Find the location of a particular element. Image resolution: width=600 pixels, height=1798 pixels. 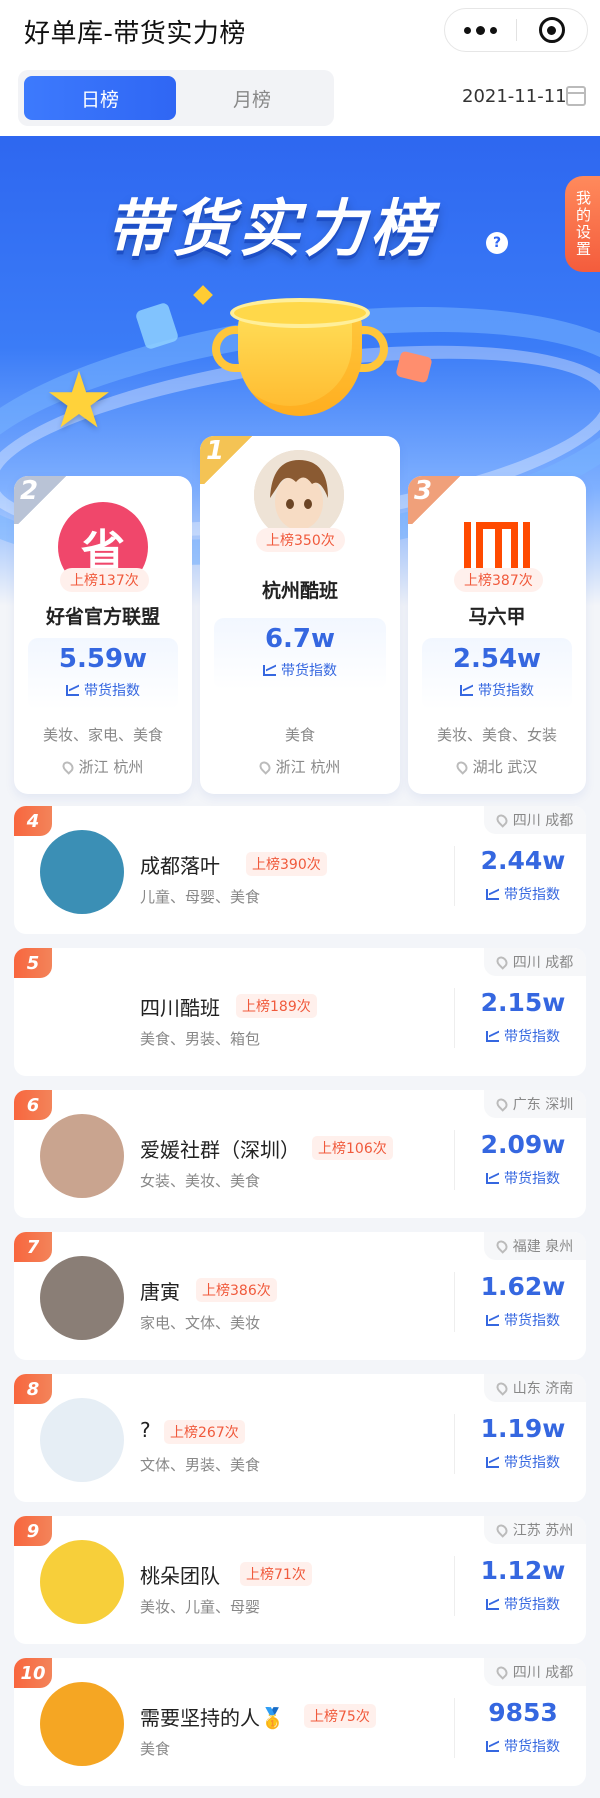

sales-index-value: 2.09w is located at coordinates (523, 1144).